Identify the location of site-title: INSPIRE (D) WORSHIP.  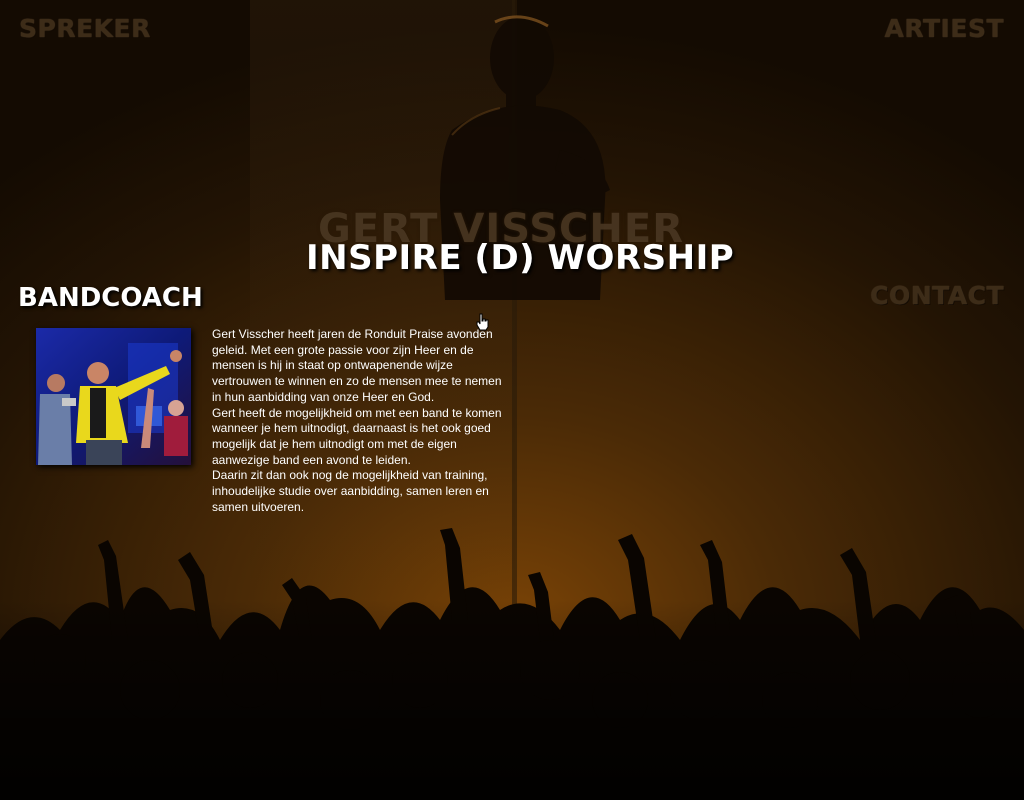
(520, 258).